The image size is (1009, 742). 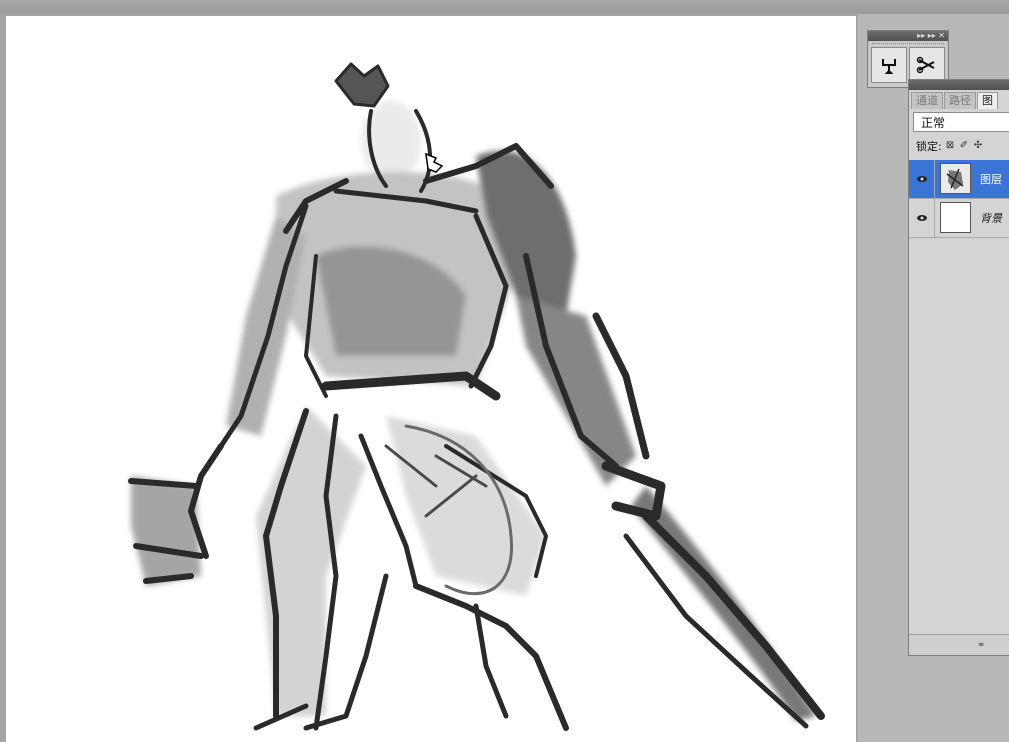 I want to click on lock-label: 锁定:, so click(x=929, y=146).